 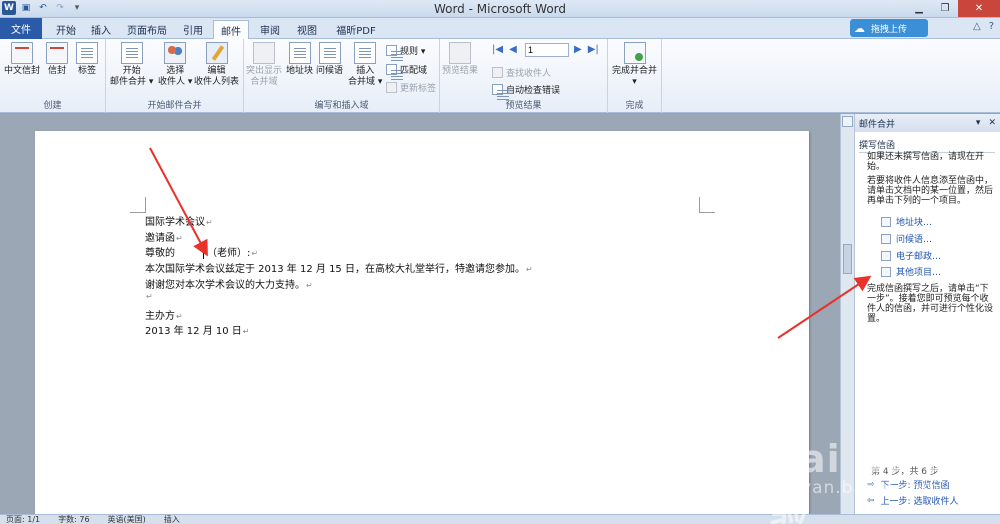 I want to click on title-bar: W ▣ ↶ ↷ ▾ Word - Microsoft Word ▁ ❐ ✕, so click(x=500, y=9).